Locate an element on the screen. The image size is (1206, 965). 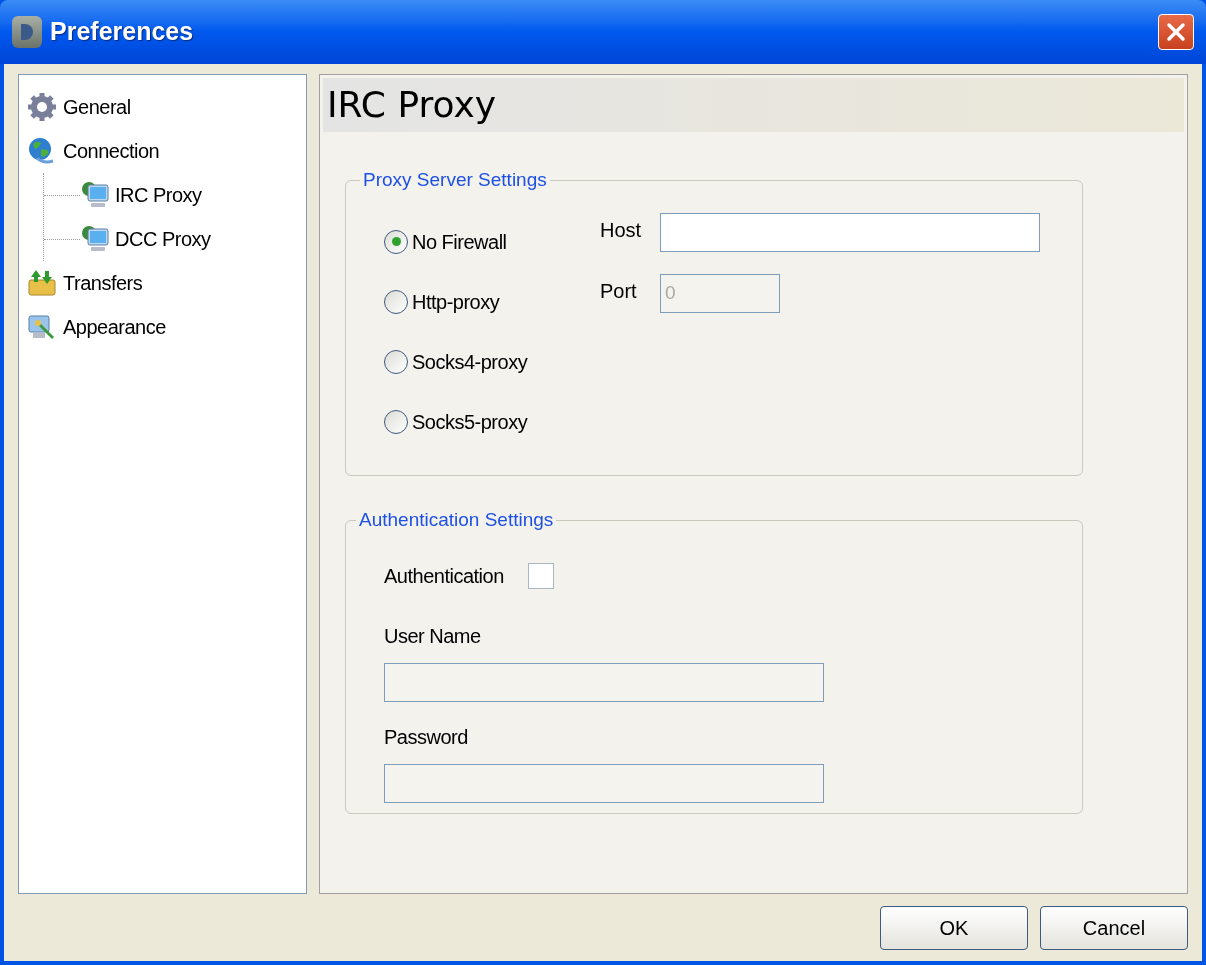
authentication-label: Authentication is located at coordinates (444, 576).